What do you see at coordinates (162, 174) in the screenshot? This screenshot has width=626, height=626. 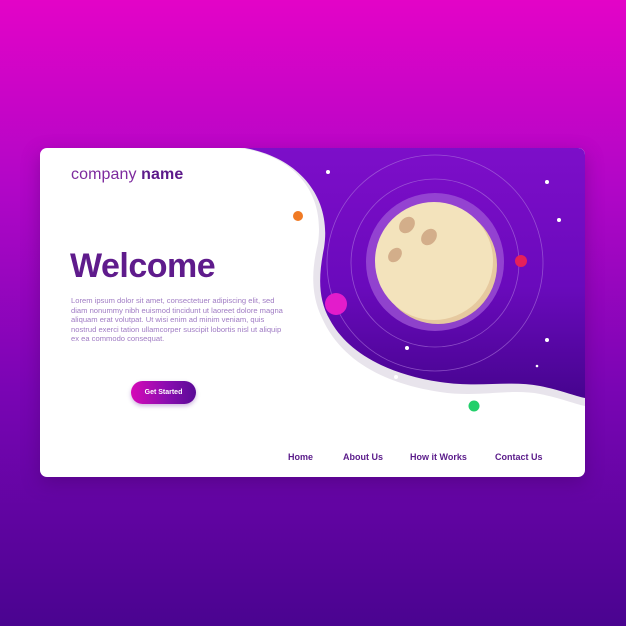 I see `brand-name-bold: name` at bounding box center [162, 174].